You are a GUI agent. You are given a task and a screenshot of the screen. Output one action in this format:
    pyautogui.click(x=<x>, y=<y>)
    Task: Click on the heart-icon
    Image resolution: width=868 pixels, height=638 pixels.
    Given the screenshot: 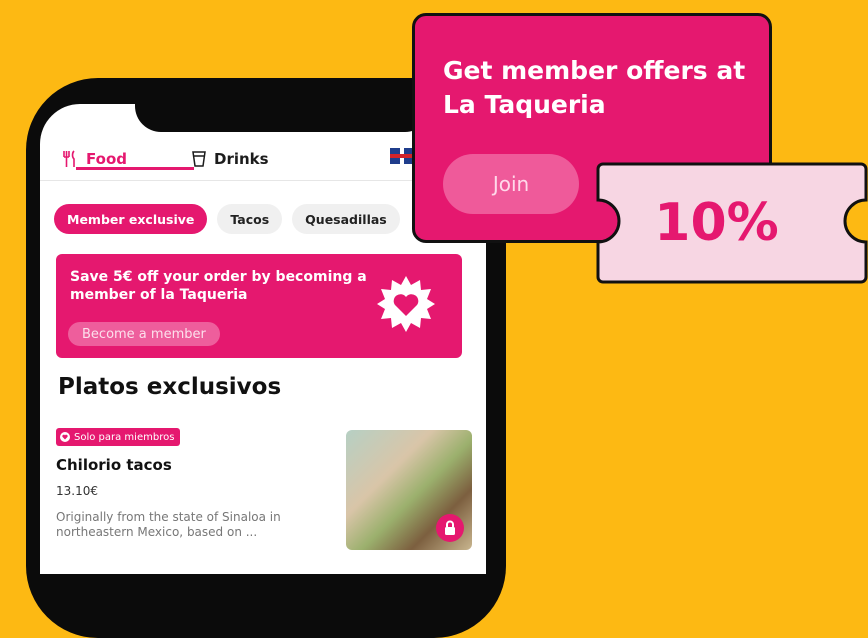 What is the action you would take?
    pyautogui.click(x=65, y=437)
    